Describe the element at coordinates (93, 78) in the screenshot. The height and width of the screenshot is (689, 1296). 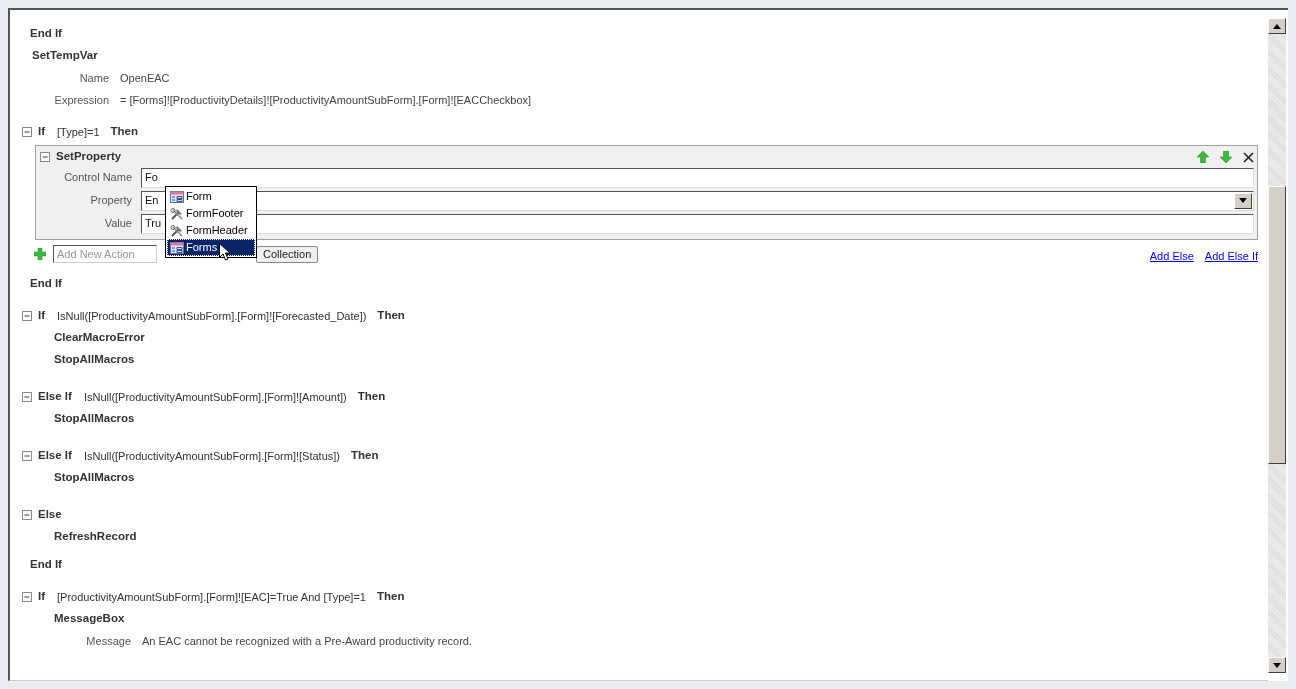
I see `argument-label: Name` at that location.